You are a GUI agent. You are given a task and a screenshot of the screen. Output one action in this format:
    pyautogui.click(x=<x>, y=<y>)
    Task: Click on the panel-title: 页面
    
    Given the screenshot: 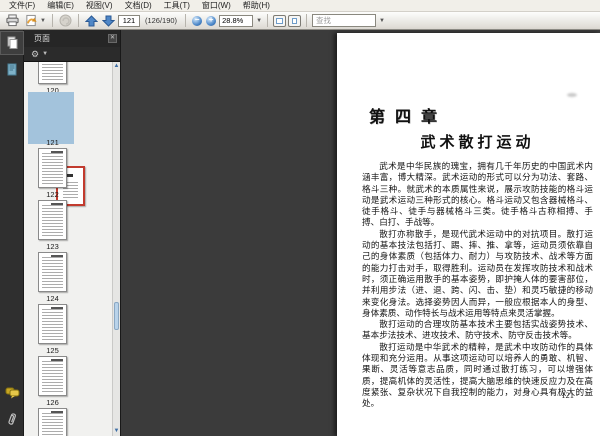 What is the action you would take?
    pyautogui.click(x=42, y=38)
    